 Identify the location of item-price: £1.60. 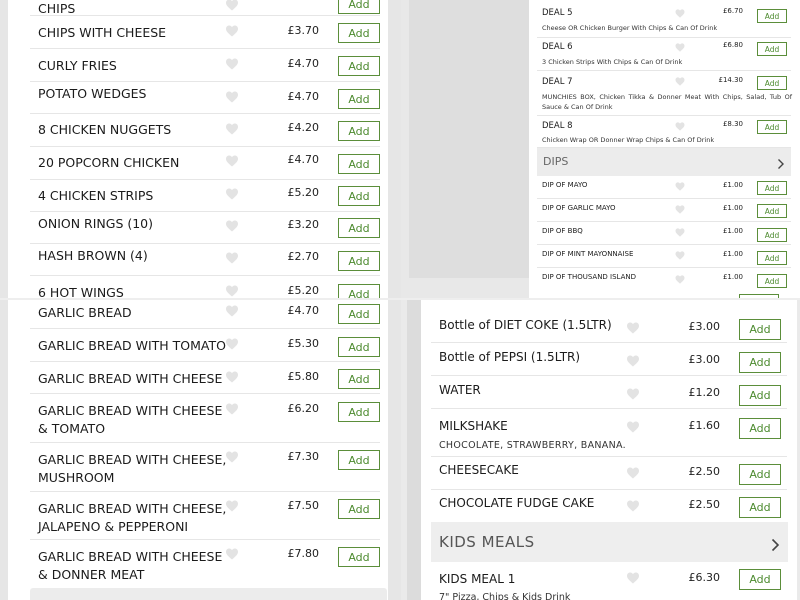
(704, 425).